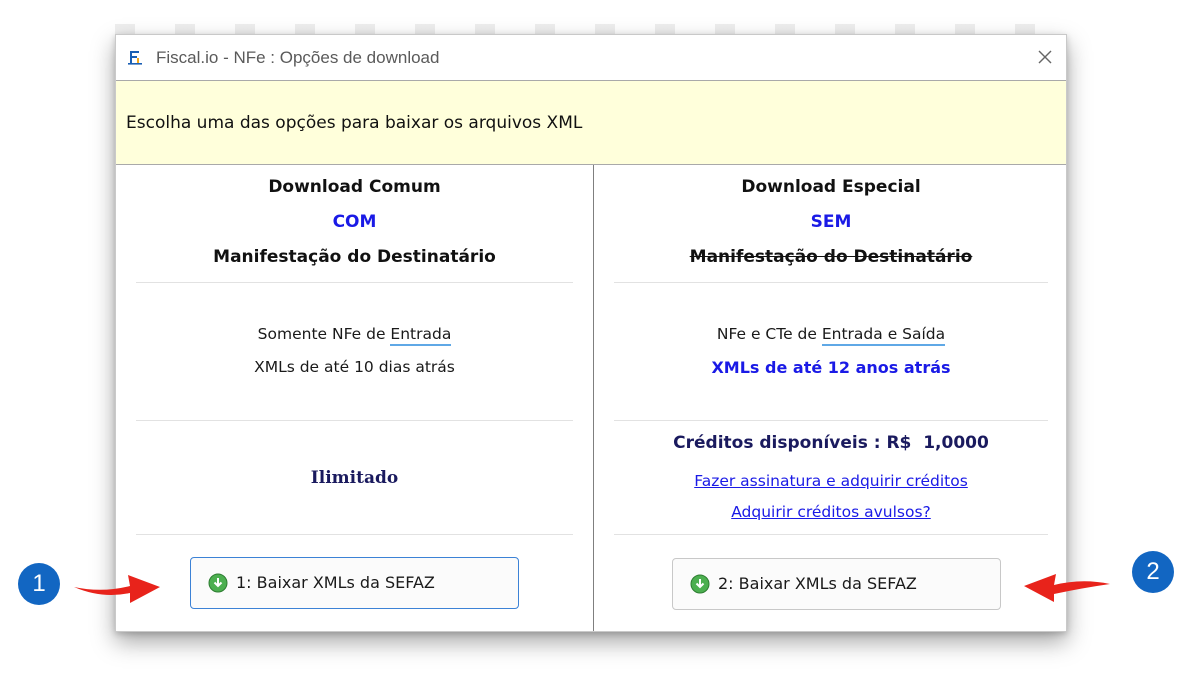  Describe the element at coordinates (421, 335) in the screenshot. I see `left-scope-highlight: Entrada` at that location.